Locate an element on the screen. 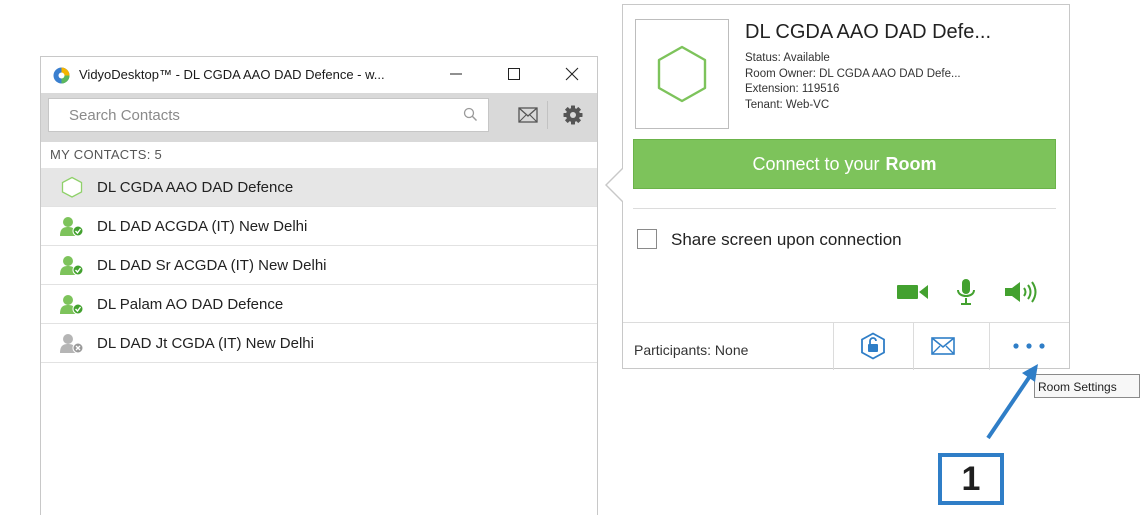  contact-name: DL CGDA AAO DAD Defence is located at coordinates (195, 187).